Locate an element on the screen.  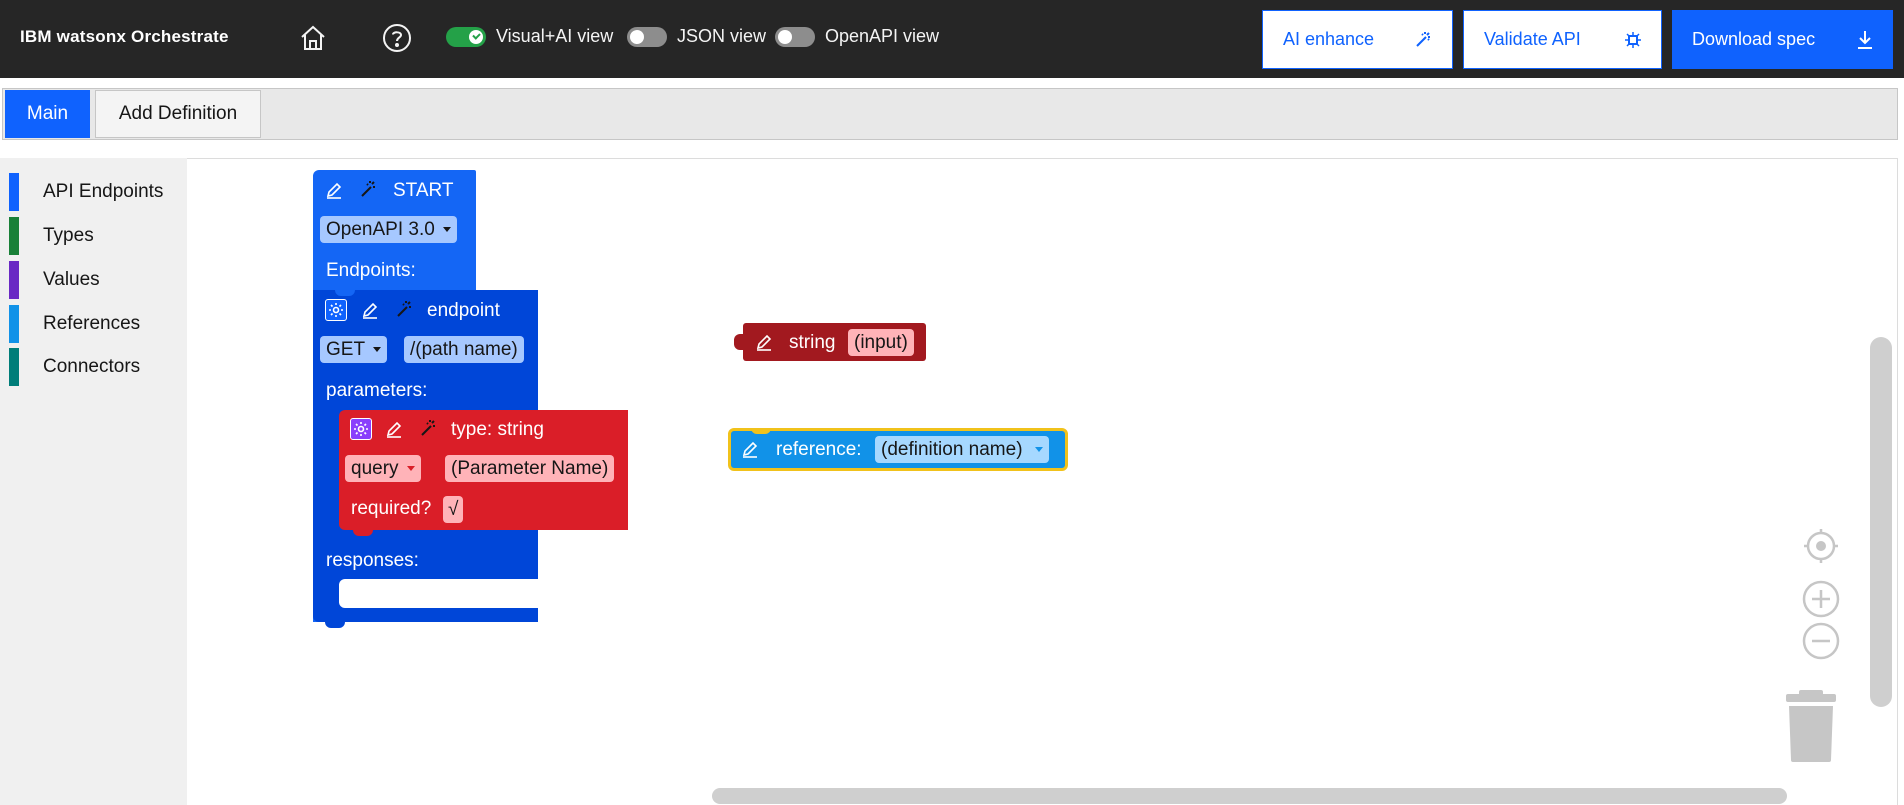
category-connectors: Connectors is located at coordinates (98, 367).